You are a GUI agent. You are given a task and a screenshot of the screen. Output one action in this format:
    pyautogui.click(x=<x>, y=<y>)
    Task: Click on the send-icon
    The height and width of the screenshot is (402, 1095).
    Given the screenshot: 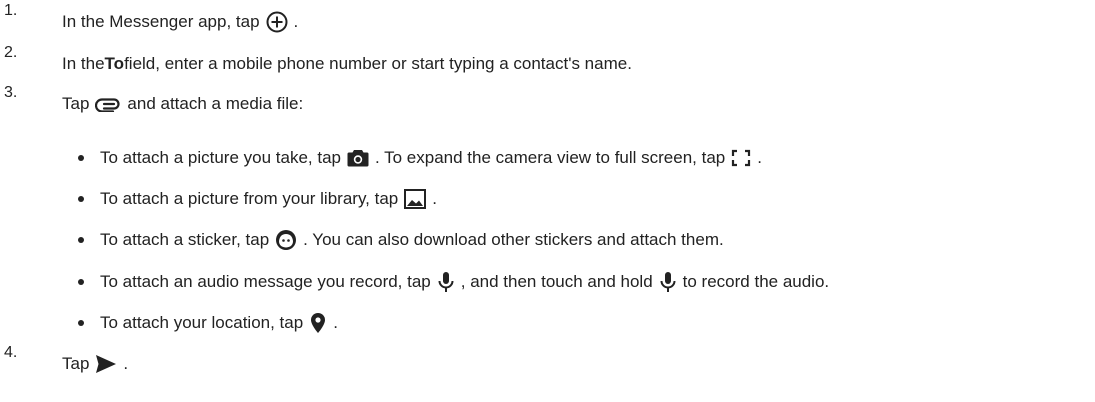 What is the action you would take?
    pyautogui.click(x=106, y=364)
    